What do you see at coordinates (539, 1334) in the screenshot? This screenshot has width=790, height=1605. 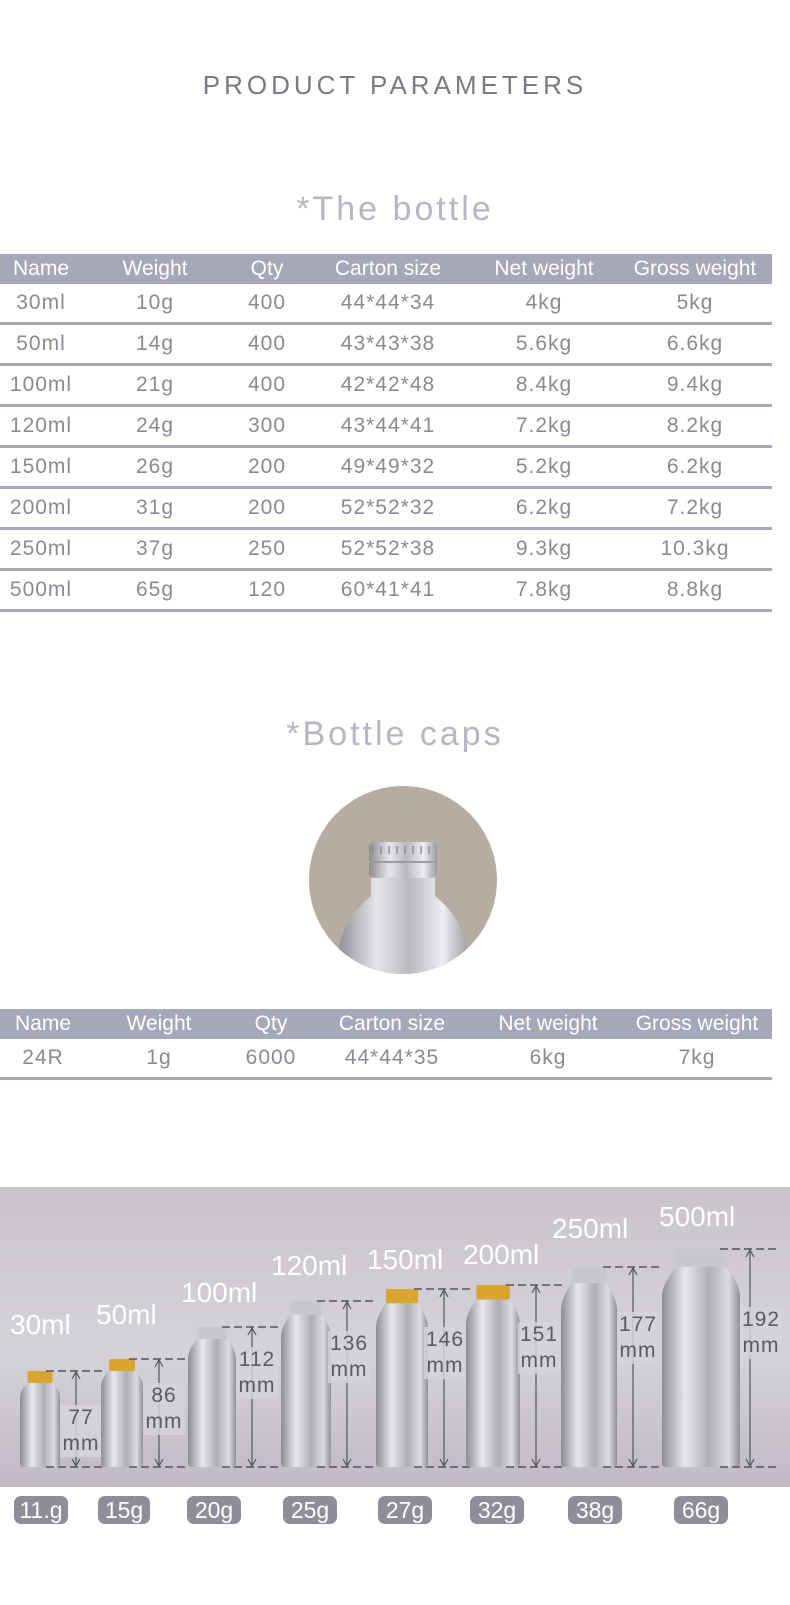 I see `bottle-height-value: 151` at bounding box center [539, 1334].